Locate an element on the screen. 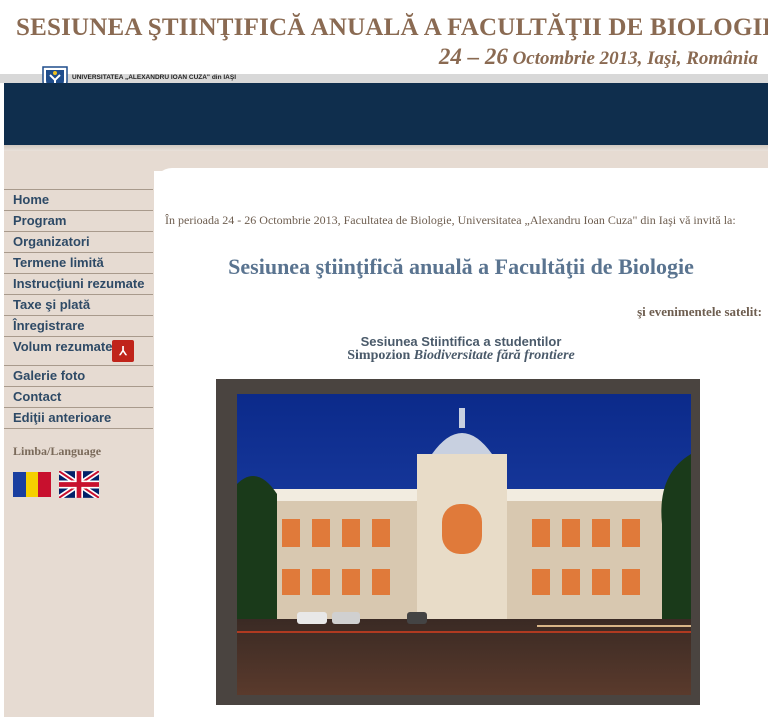  nav-item-volum-rezumate-label: Volum rezumate is located at coordinates (63, 346).